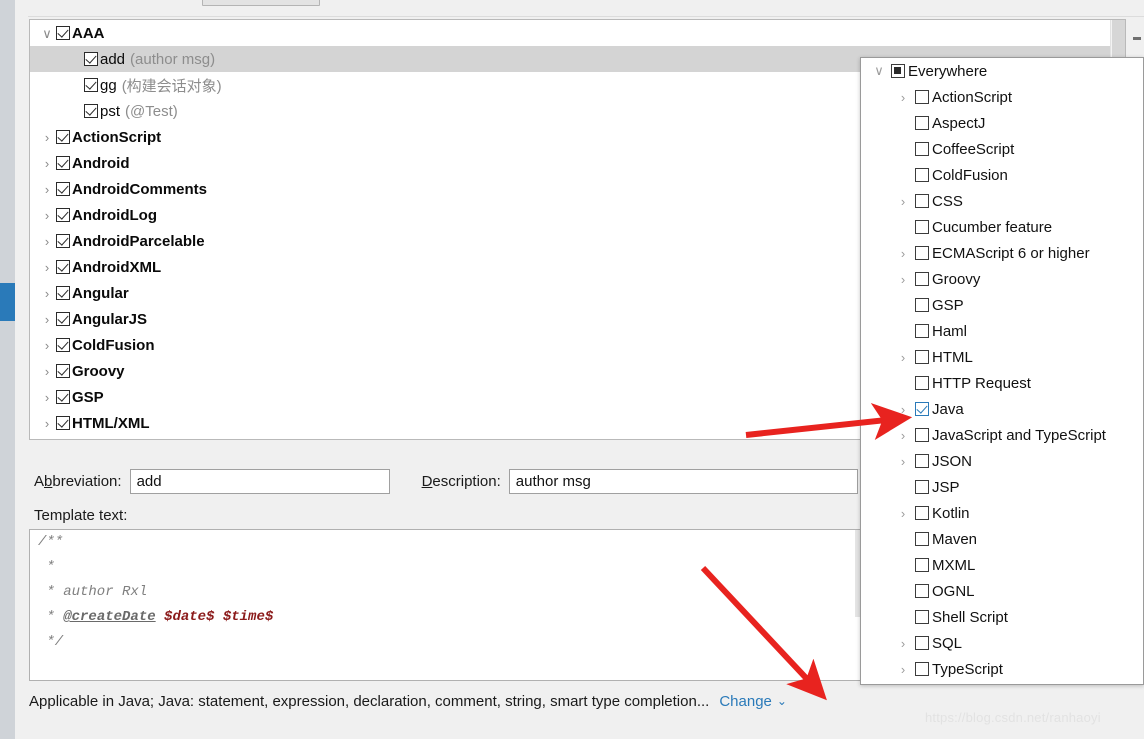 This screenshot has height=739, width=1144. I want to click on tree-row: ∨ AAA, so click(577, 33).